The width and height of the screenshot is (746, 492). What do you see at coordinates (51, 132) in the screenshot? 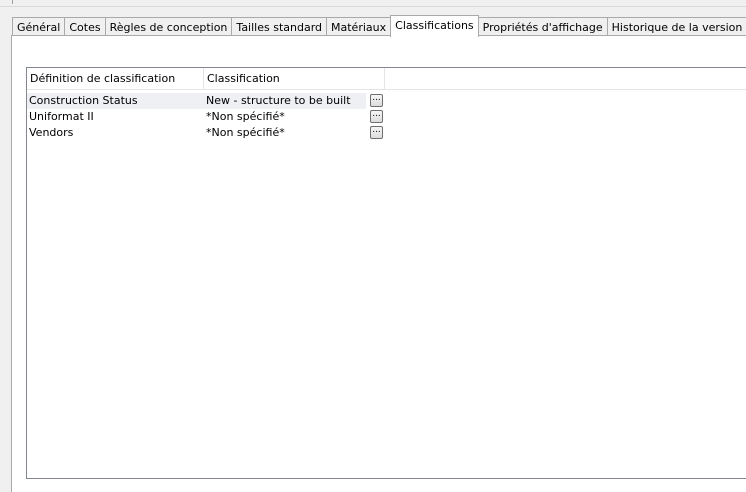
I see `row-definition: Vendors` at bounding box center [51, 132].